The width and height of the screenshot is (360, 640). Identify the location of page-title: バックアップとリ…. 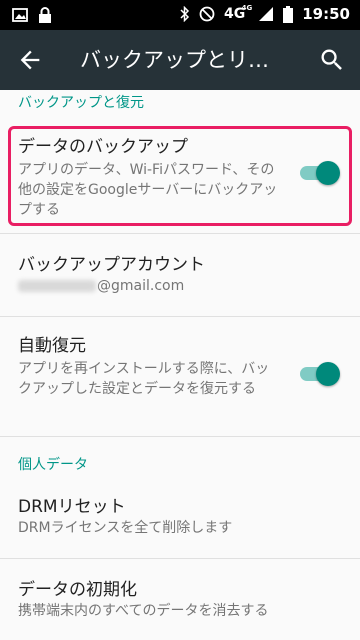
(174, 60).